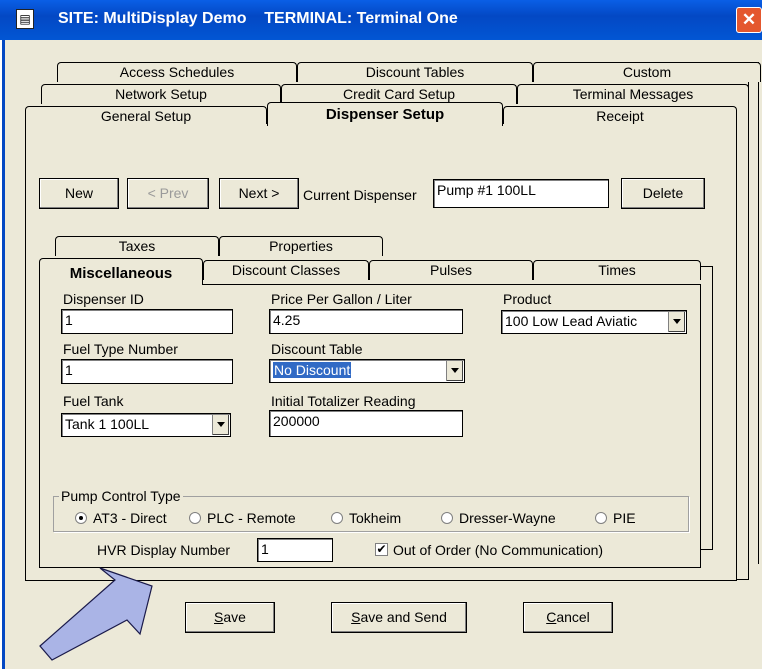 The image size is (762, 669). I want to click on annotation-arrow-icon, so click(96, 614).